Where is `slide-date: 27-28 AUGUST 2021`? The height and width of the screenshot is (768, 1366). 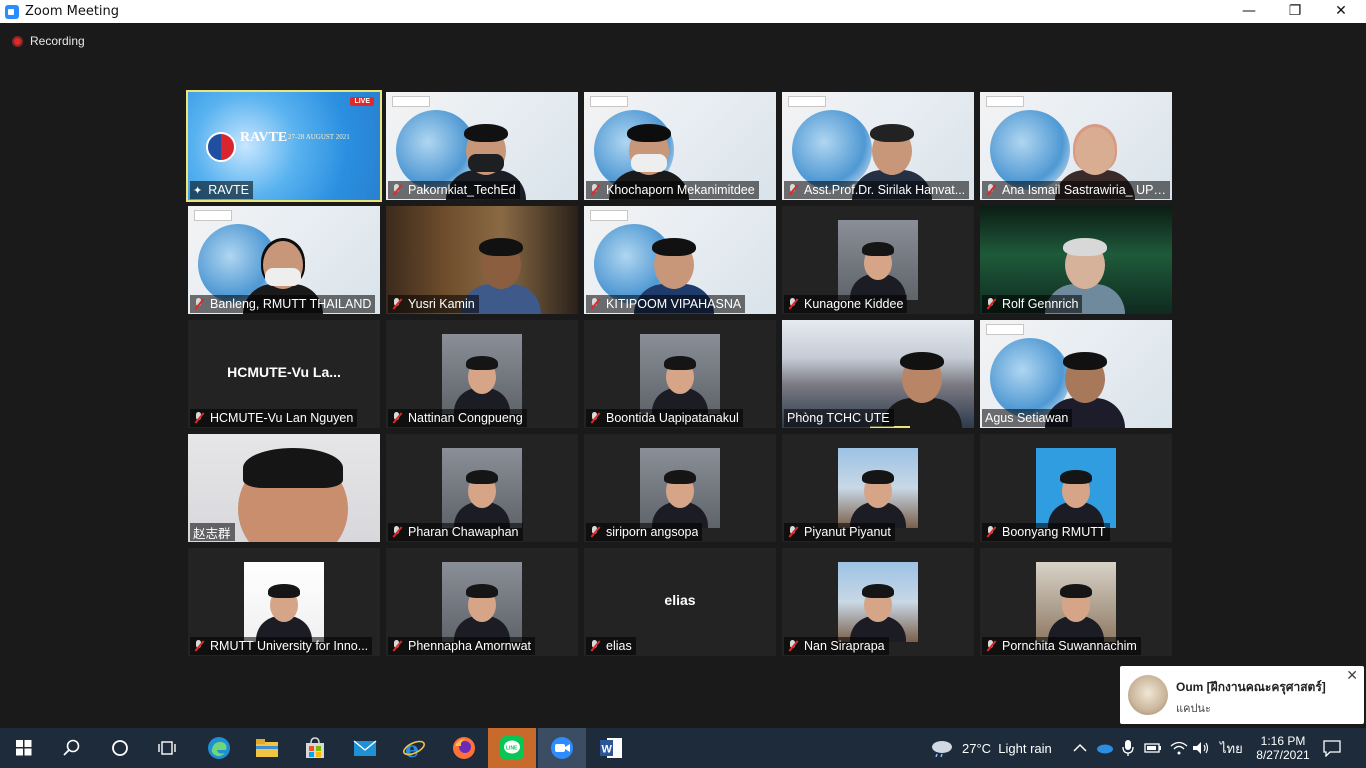 slide-date: 27-28 AUGUST 2021 is located at coordinates (319, 137).